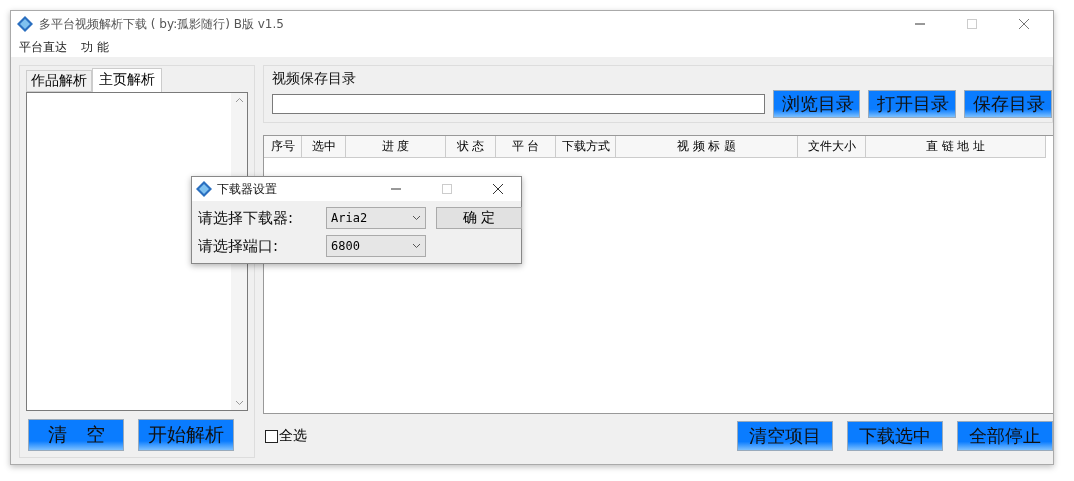 Image resolution: width=1074 pixels, height=481 pixels. I want to click on window-title: 多平台视频解析下载 ( by:孤影随行) B版 v1.5, so click(162, 24).